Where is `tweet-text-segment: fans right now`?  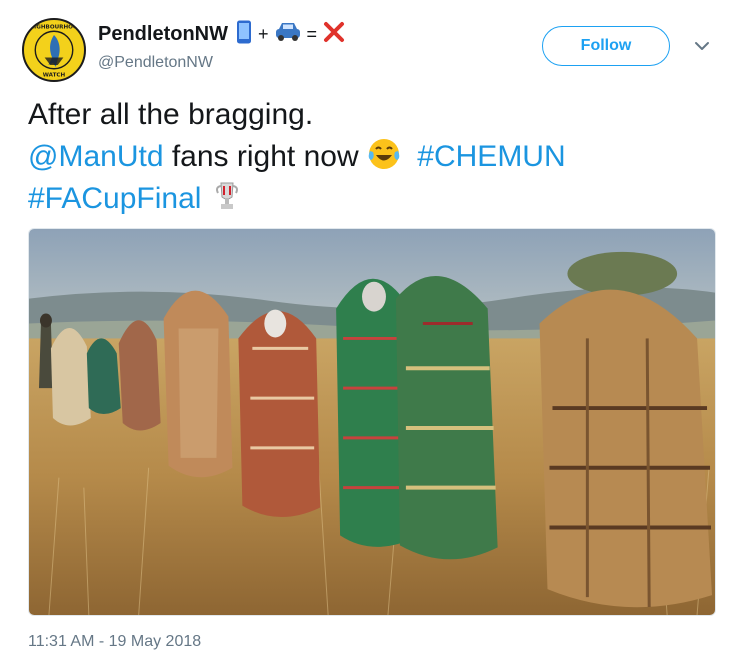 tweet-text-segment: fans right now is located at coordinates (261, 156).